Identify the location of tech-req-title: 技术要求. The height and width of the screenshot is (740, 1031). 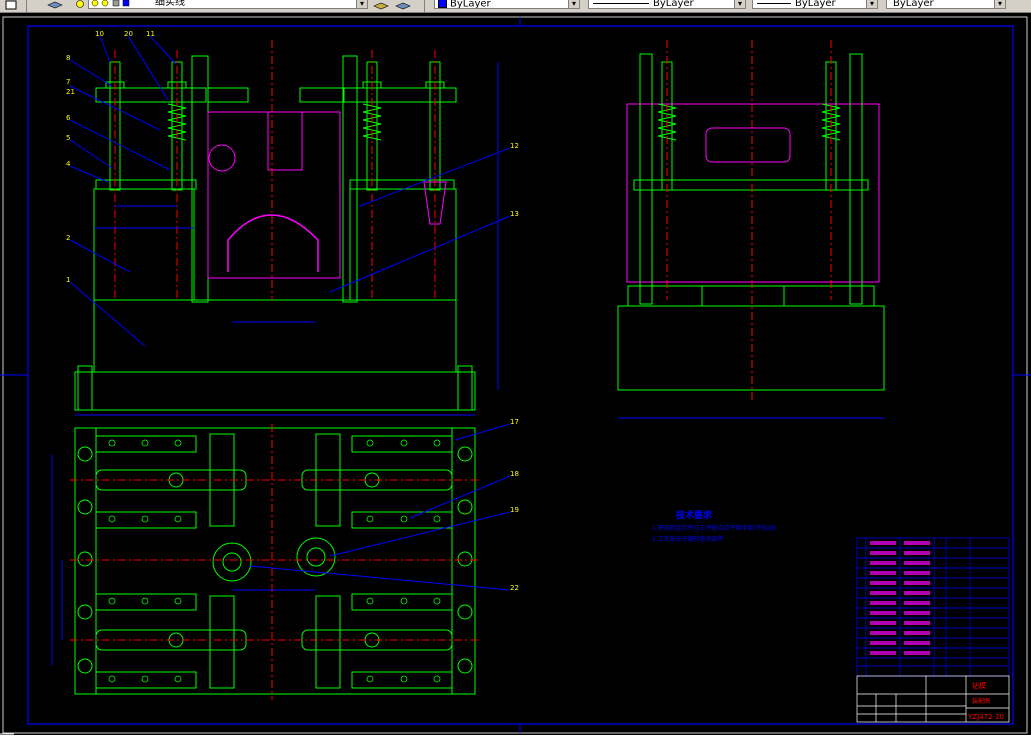
(694, 515).